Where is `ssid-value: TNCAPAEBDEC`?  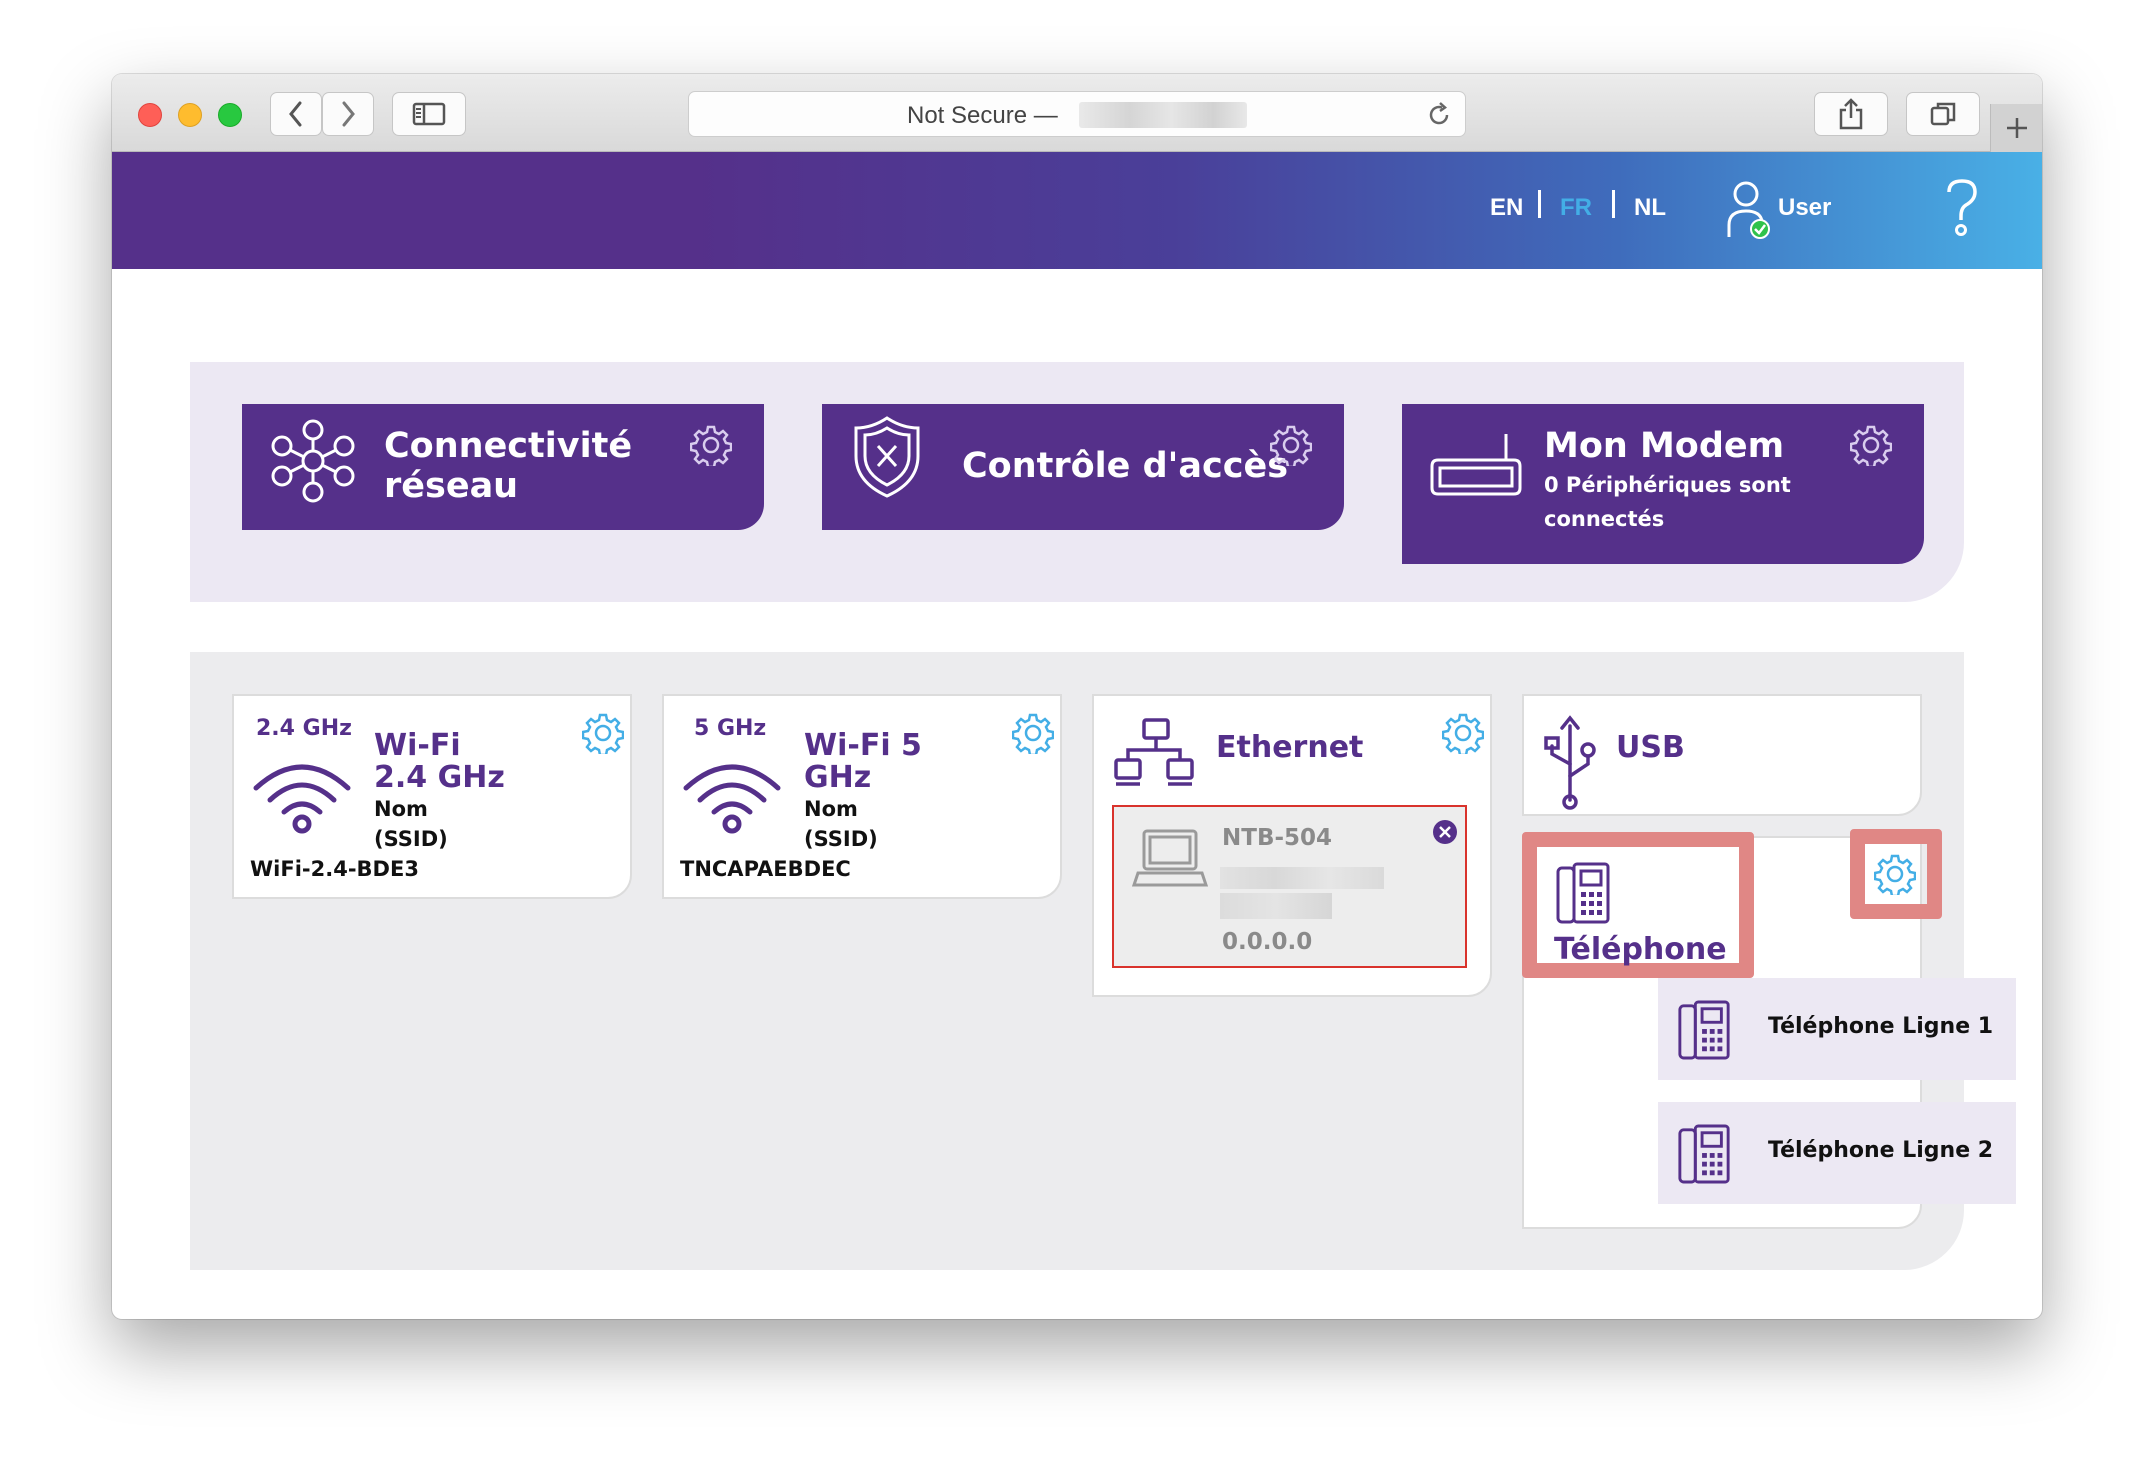
ssid-value: TNCAPAEBDEC is located at coordinates (765, 869).